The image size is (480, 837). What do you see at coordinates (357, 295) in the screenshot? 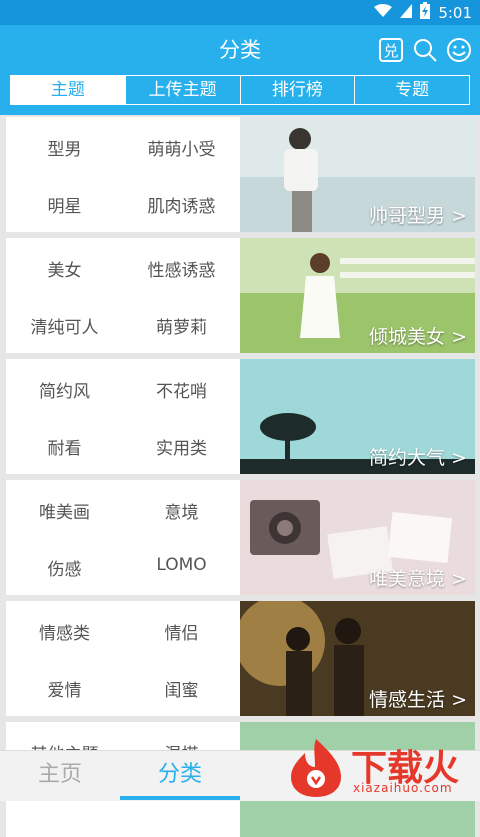
I see `category-banner: 倾城美女 >` at bounding box center [357, 295].